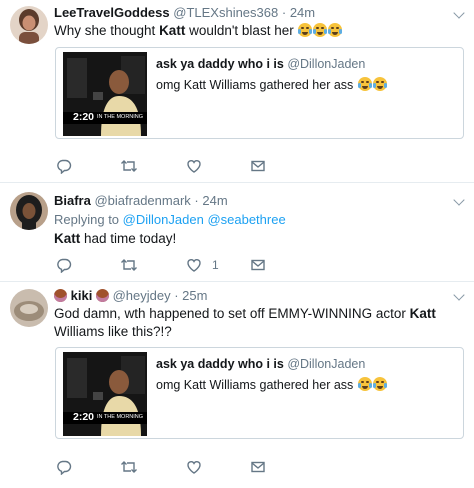 The height and width of the screenshot is (488, 474). What do you see at coordinates (163, 219) in the screenshot?
I see `mention-link: @DillonJaden` at bounding box center [163, 219].